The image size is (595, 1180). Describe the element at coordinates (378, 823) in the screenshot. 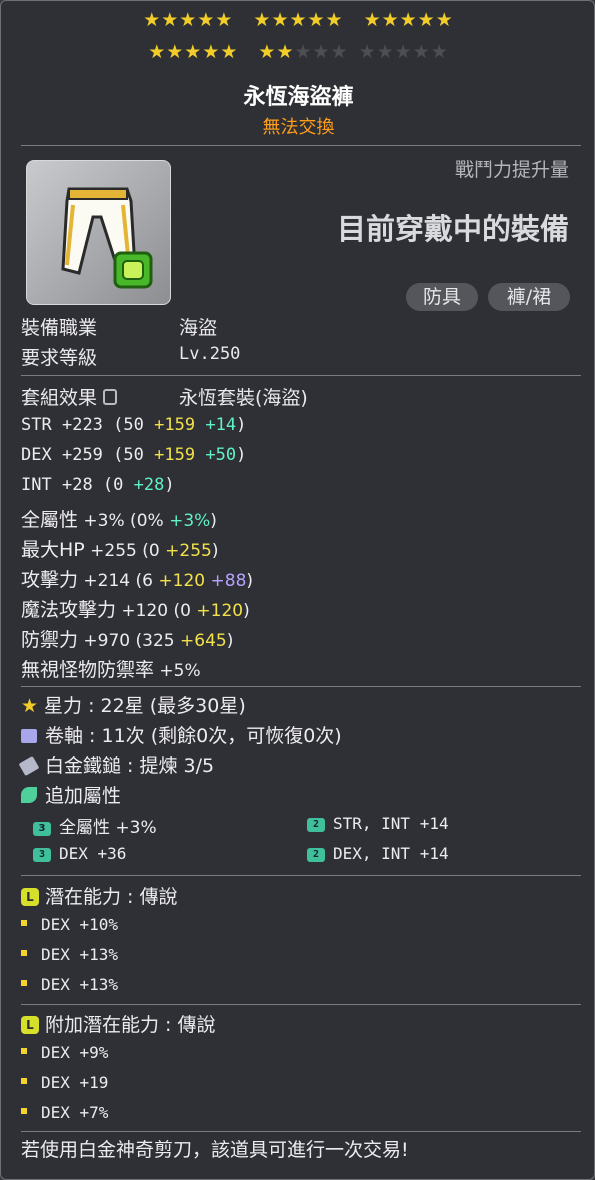

I see `bonus-stat: 2 STR, INT +14` at that location.